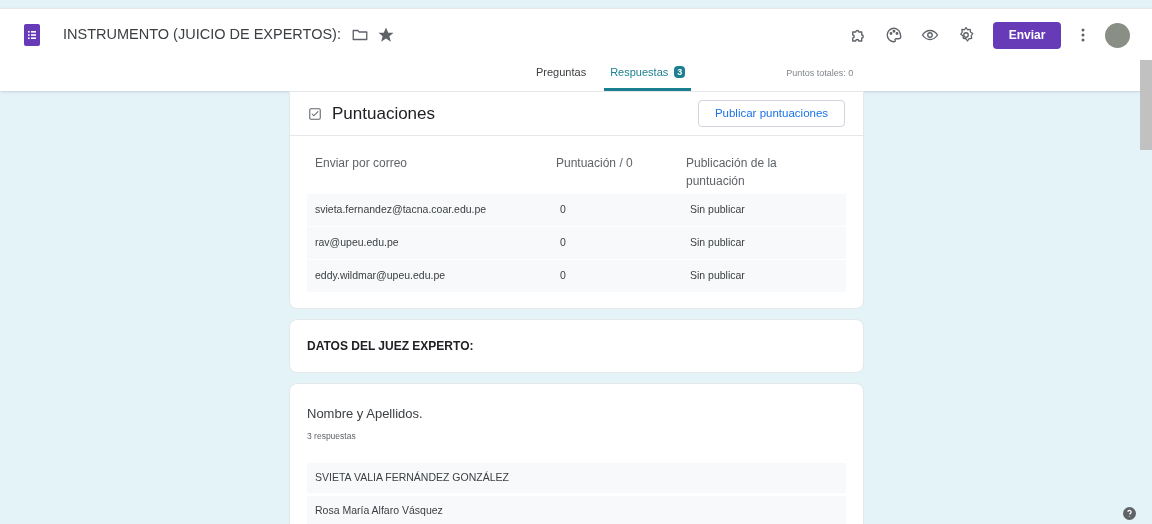 This screenshot has width=1152, height=524. Describe the element at coordinates (771, 113) in the screenshot. I see `publish-scores-button: Publicar puntuaciones` at that location.